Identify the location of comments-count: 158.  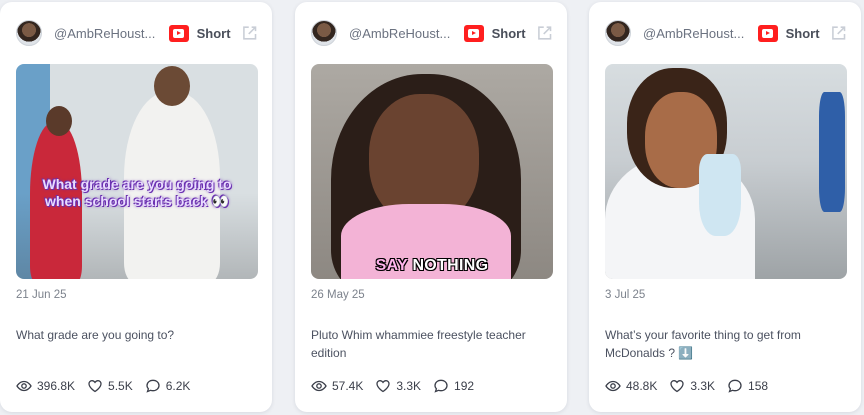
(758, 386).